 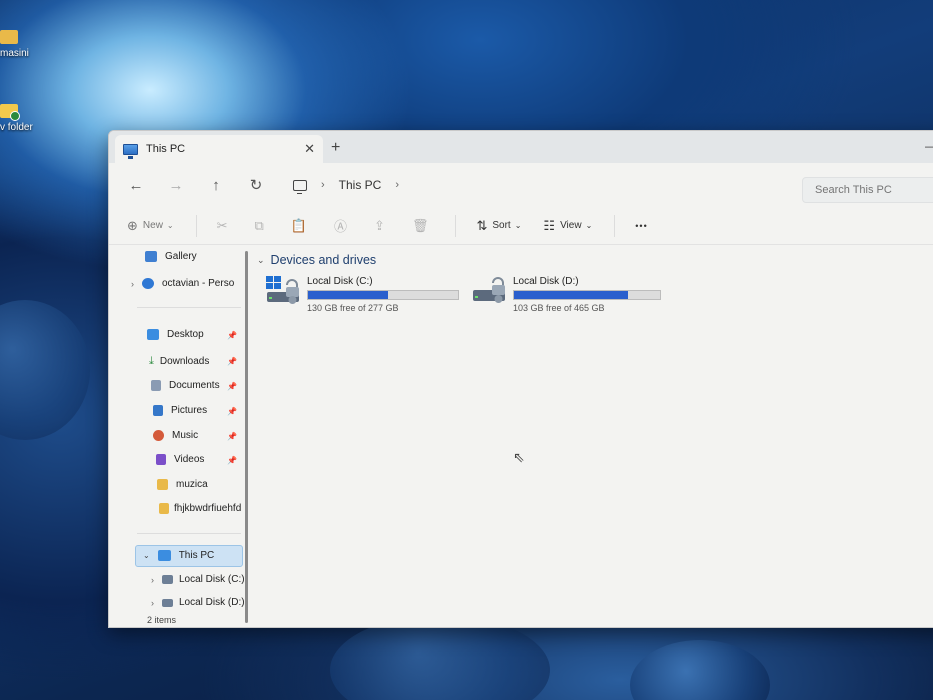 I want to click on sidebar-item-label: Gallery, so click(x=181, y=256).